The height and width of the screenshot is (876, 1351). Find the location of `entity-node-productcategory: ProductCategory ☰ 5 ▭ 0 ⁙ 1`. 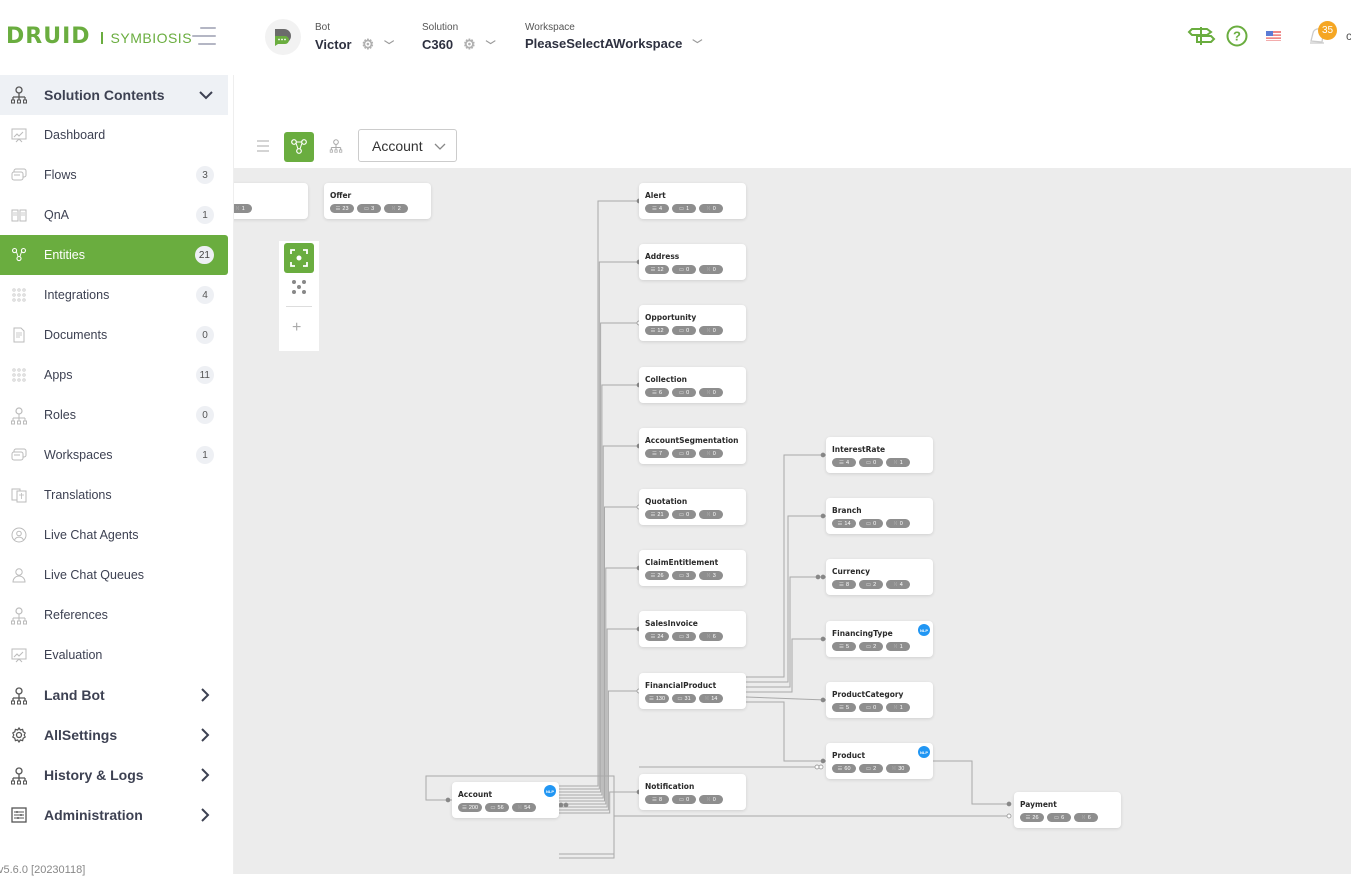

entity-node-productcategory: ProductCategory ☰ 5 ▭ 0 ⁙ 1 is located at coordinates (879, 700).